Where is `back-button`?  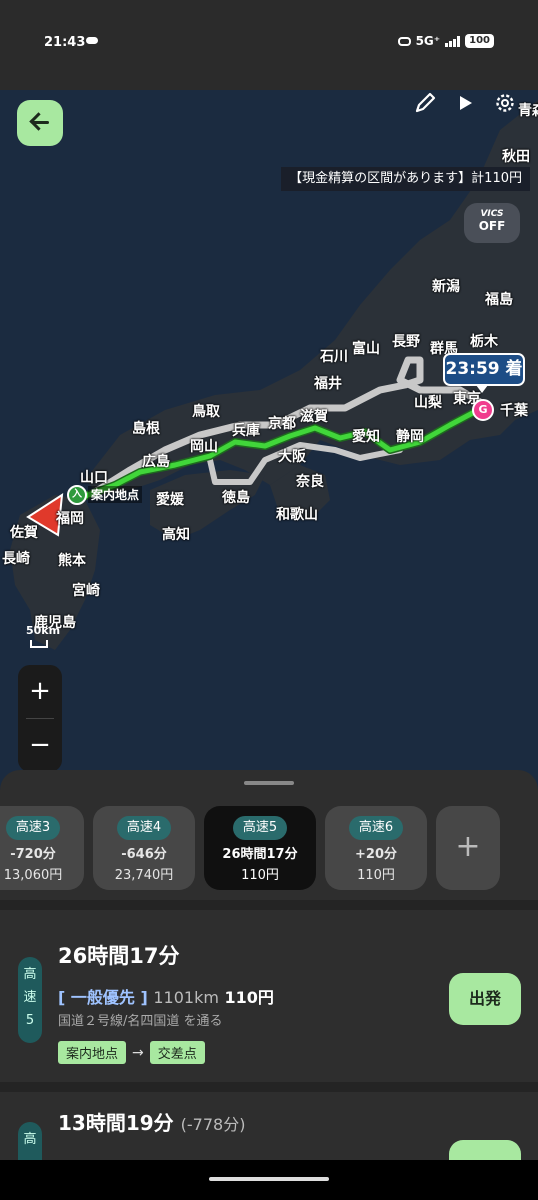 back-button is located at coordinates (40, 123).